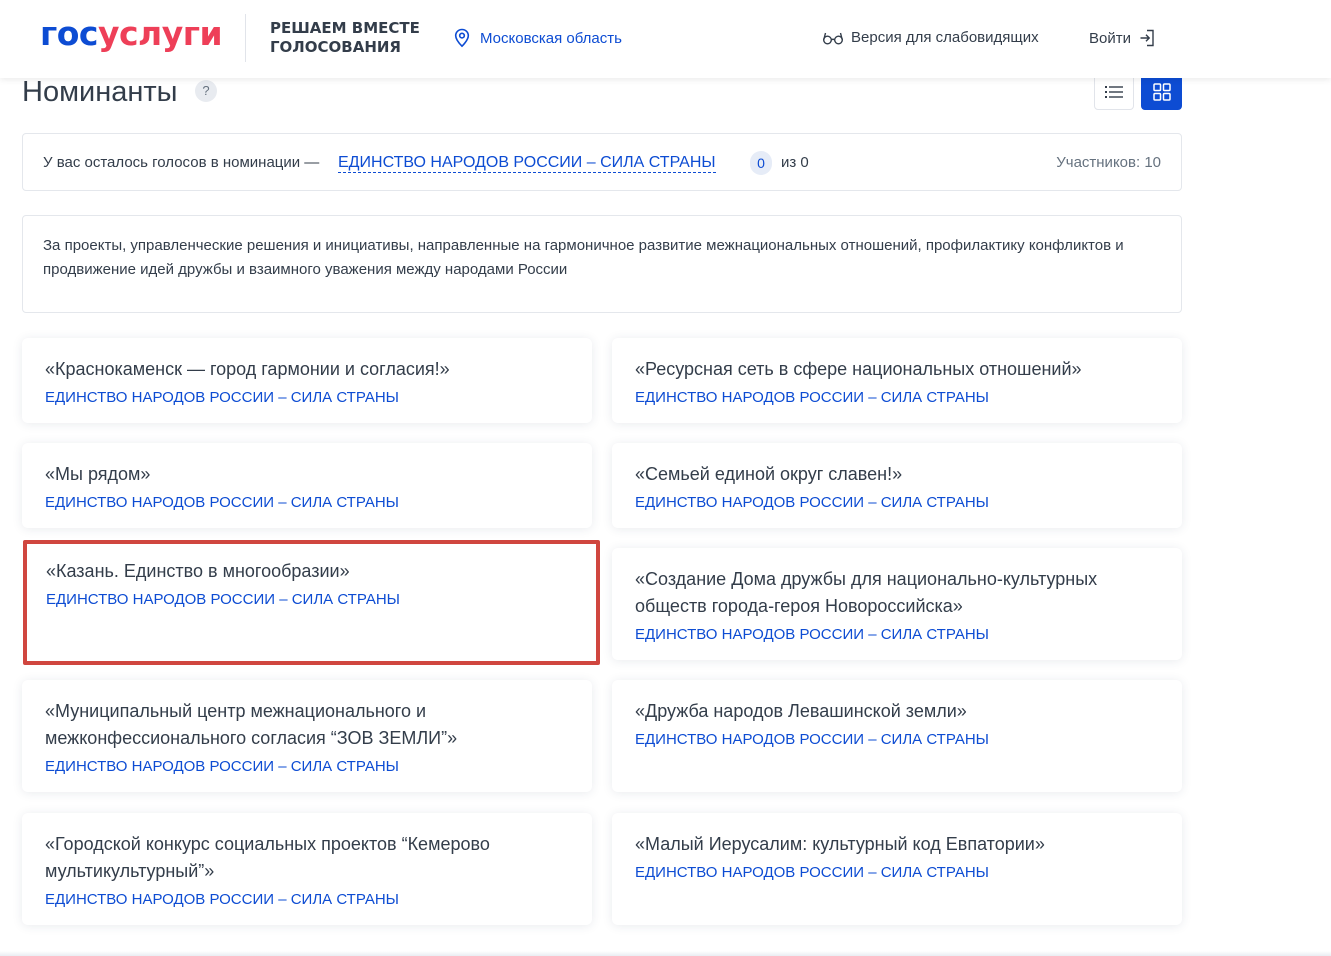 Image resolution: width=1331 pixels, height=956 pixels. I want to click on header-divider, so click(245, 38).